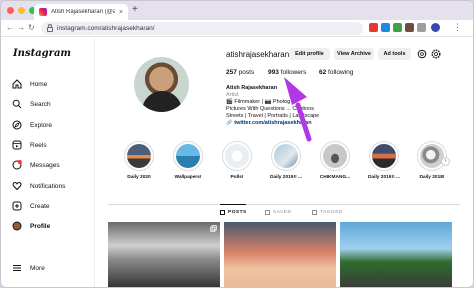  Describe the element at coordinates (336, 72) in the screenshot. I see `following-stat: 62 following` at that location.